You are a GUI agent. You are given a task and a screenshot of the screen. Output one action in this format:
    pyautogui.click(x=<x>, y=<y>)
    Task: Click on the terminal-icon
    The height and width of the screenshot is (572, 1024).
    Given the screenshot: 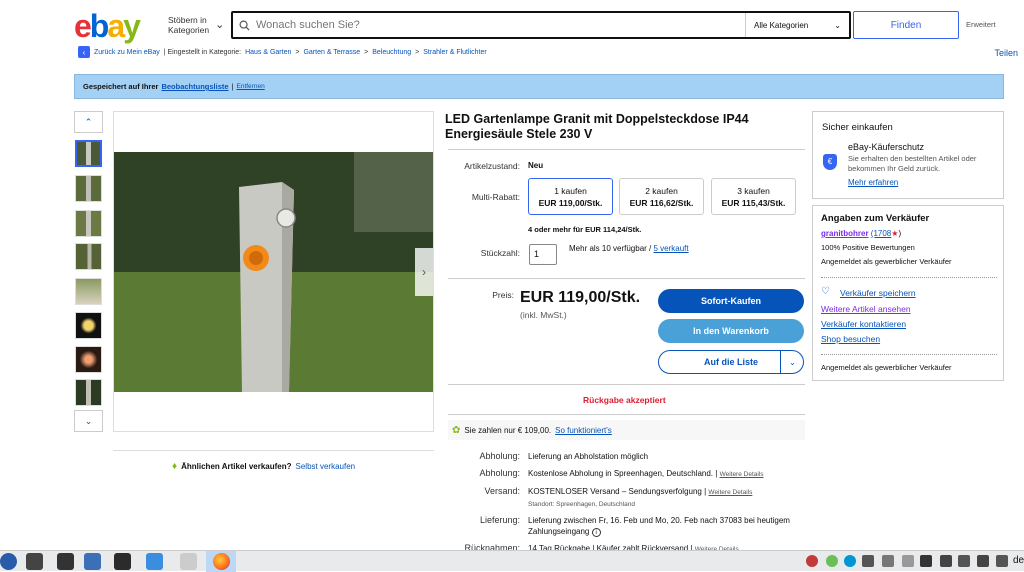 What is the action you would take?
    pyautogui.click(x=65, y=561)
    